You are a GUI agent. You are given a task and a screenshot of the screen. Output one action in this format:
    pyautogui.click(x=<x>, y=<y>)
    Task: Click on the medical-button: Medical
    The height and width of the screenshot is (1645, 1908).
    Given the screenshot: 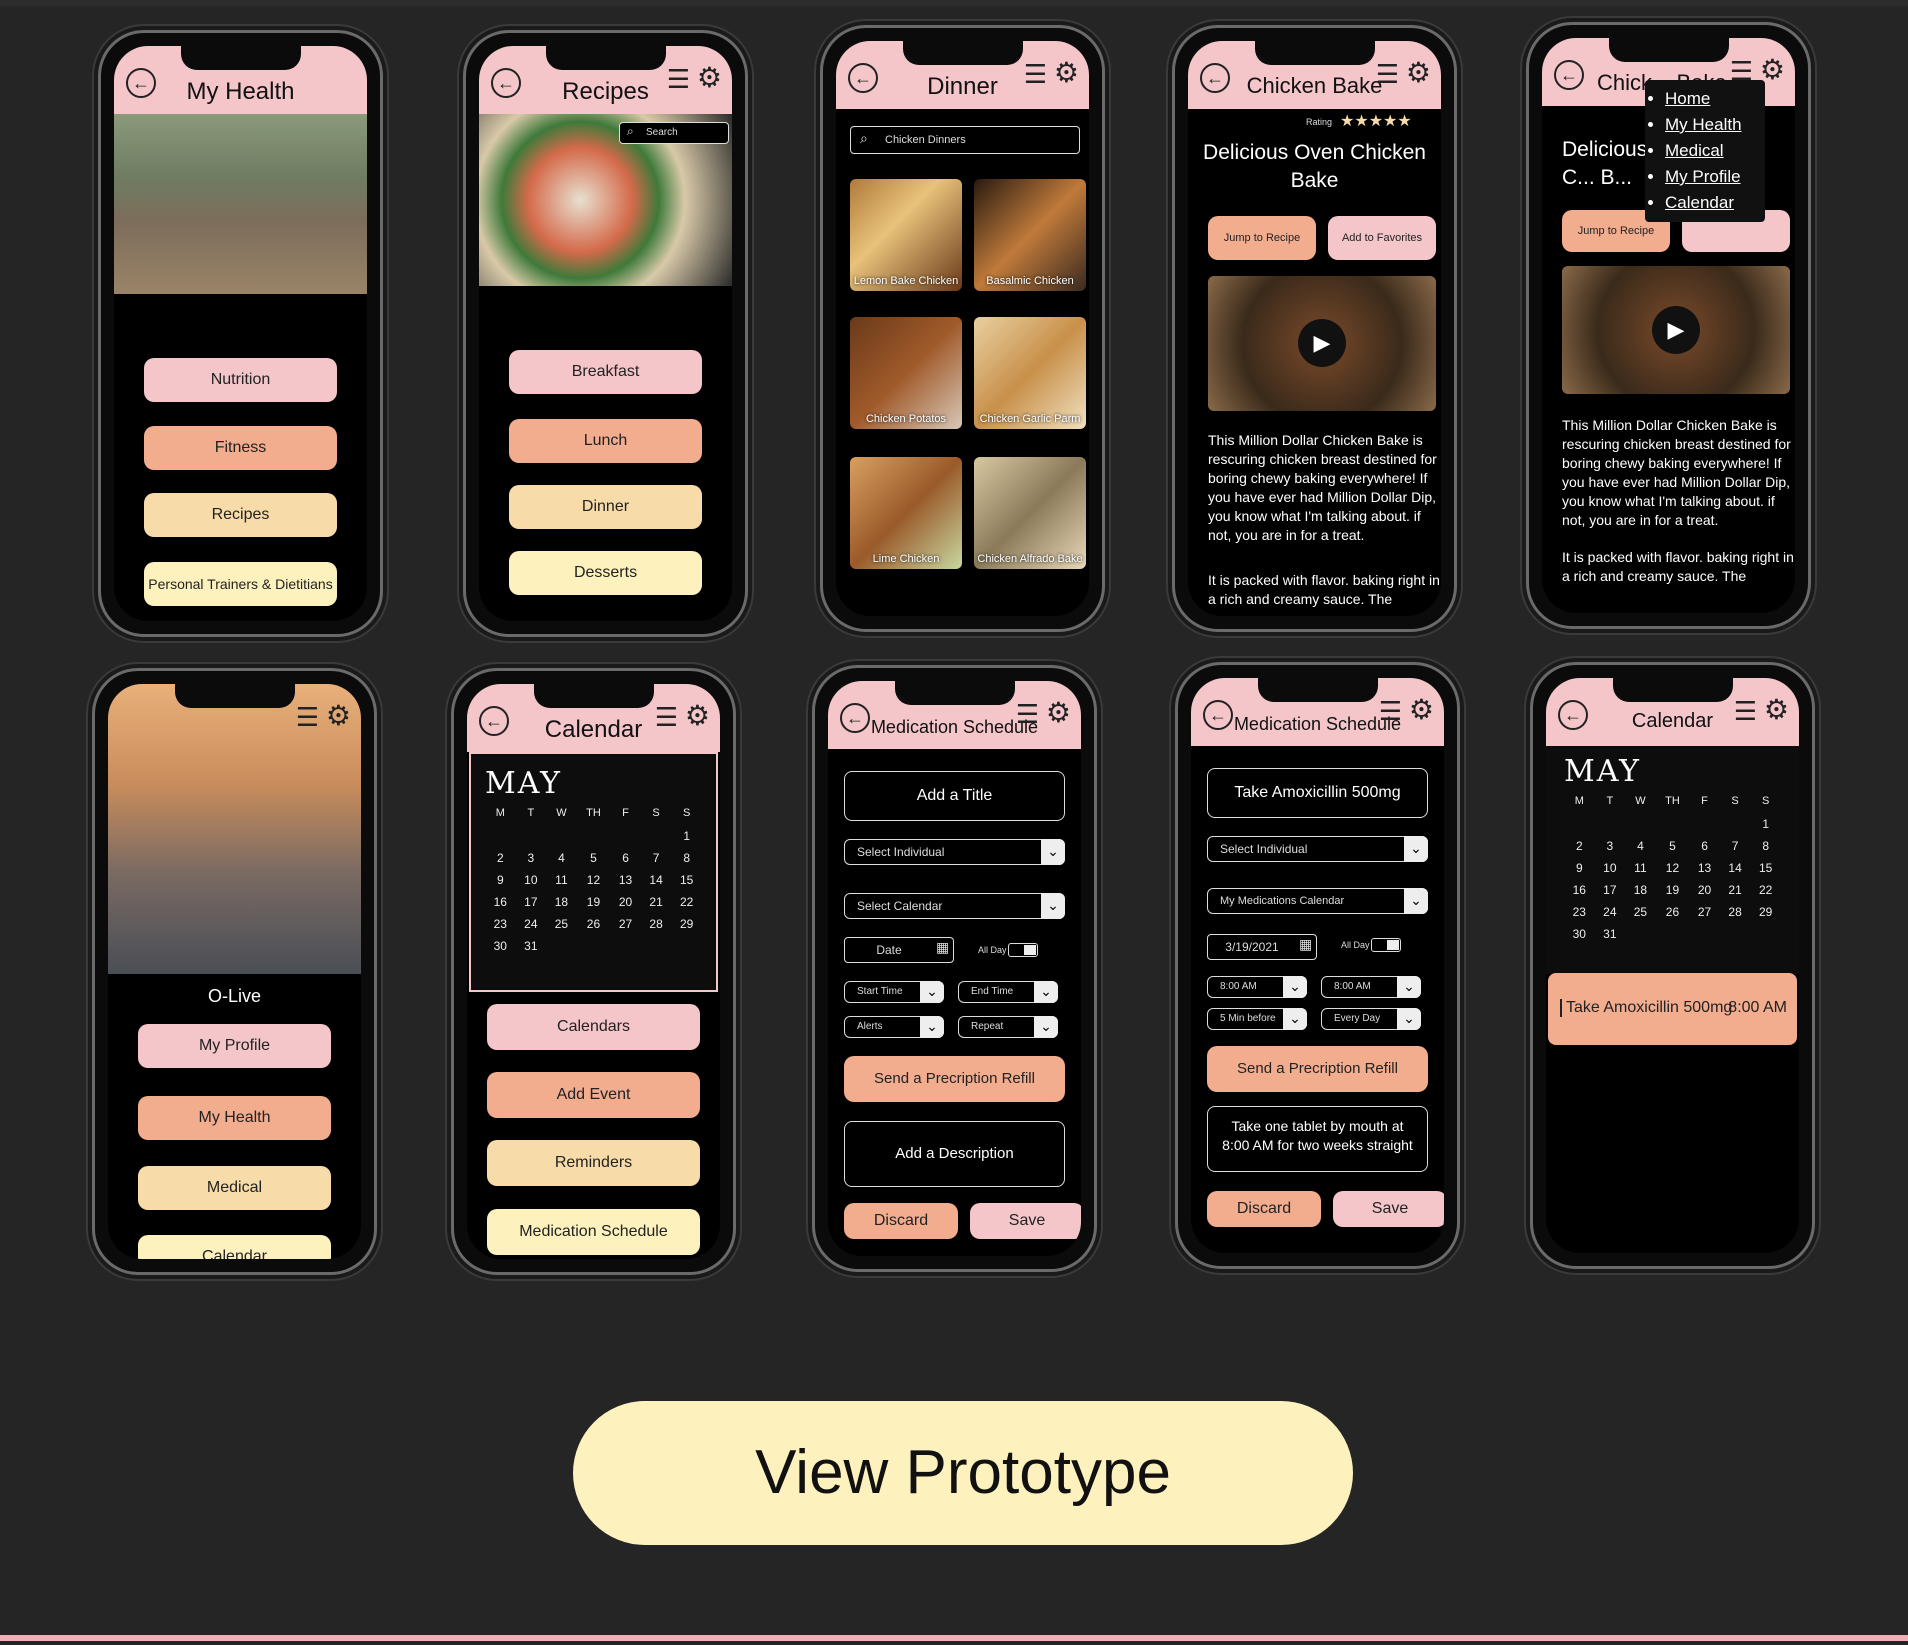 What is the action you would take?
    pyautogui.click(x=234, y=1188)
    